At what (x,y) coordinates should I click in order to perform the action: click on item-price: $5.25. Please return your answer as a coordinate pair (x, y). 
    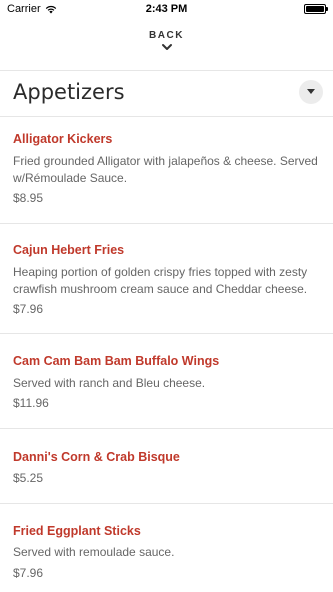
    Looking at the image, I should click on (28, 478).